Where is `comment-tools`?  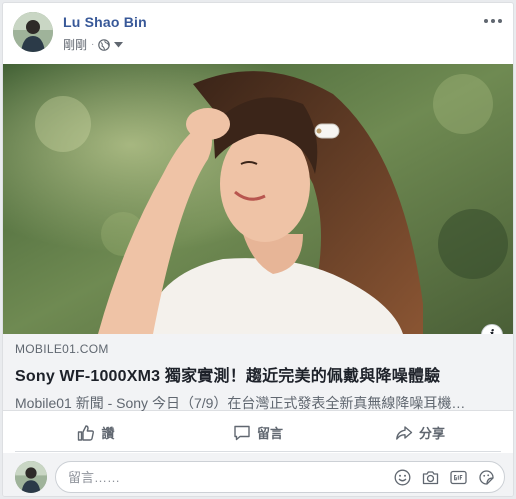 comment-tools is located at coordinates (444, 477).